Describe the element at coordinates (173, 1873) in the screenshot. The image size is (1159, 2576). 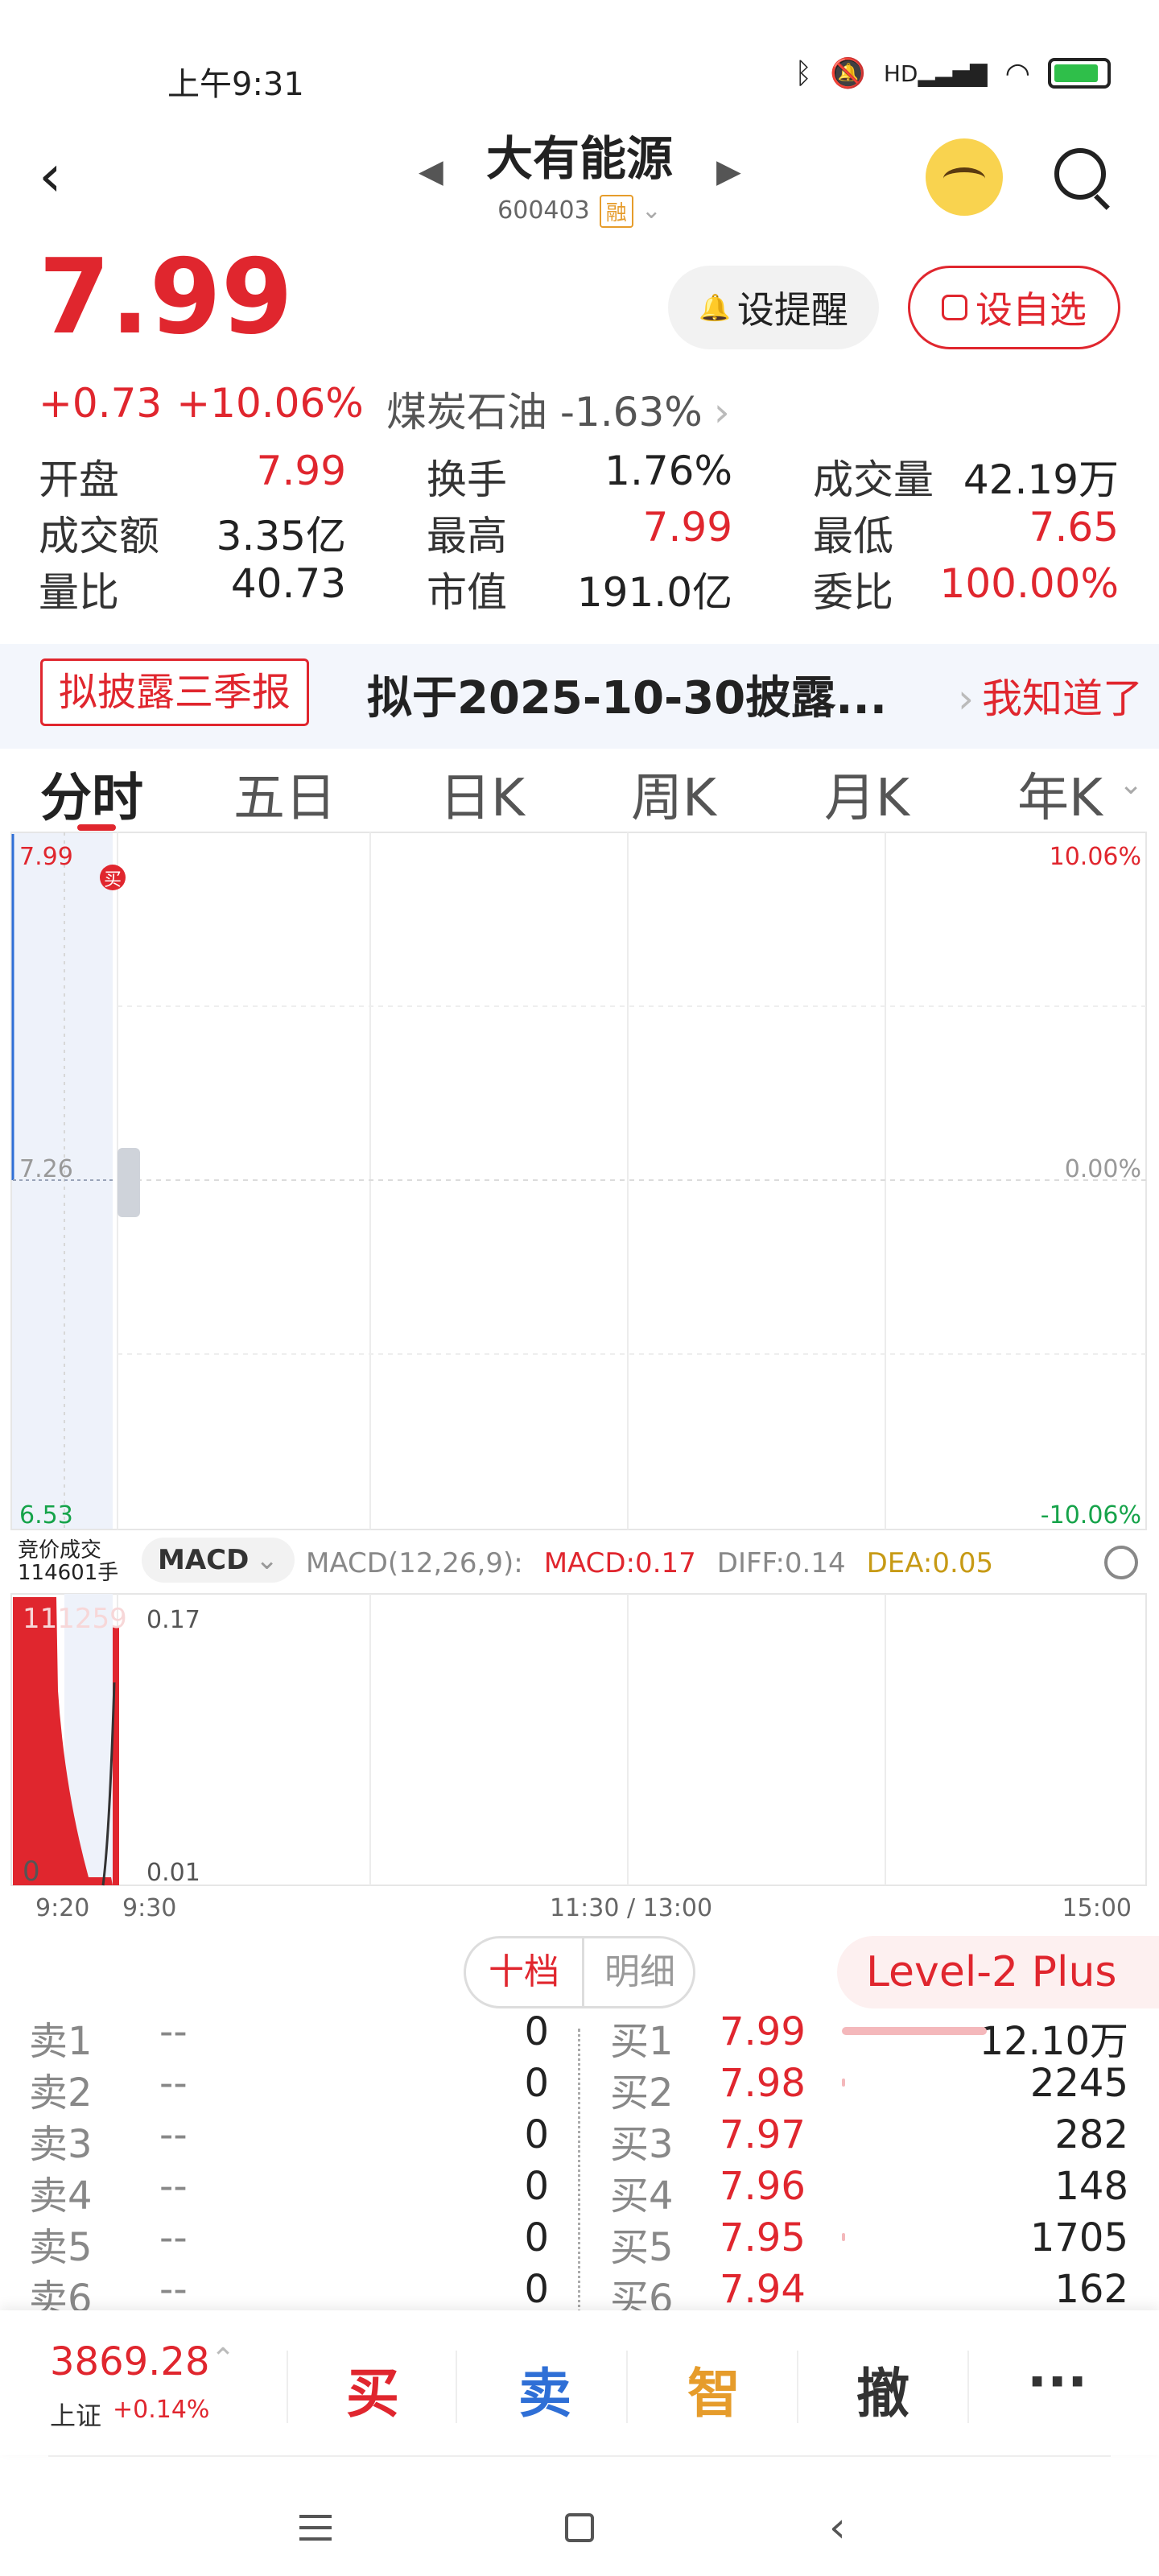
I see `macd-axis-bottom: 0.01` at that location.